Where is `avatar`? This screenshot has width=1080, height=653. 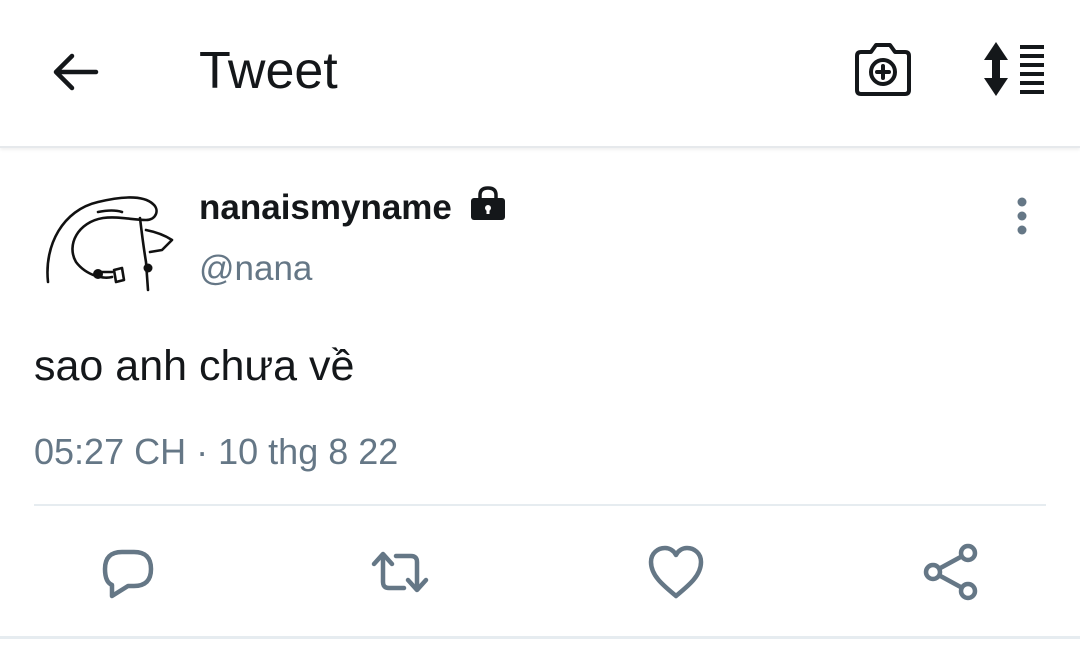
avatar is located at coordinates (109, 244).